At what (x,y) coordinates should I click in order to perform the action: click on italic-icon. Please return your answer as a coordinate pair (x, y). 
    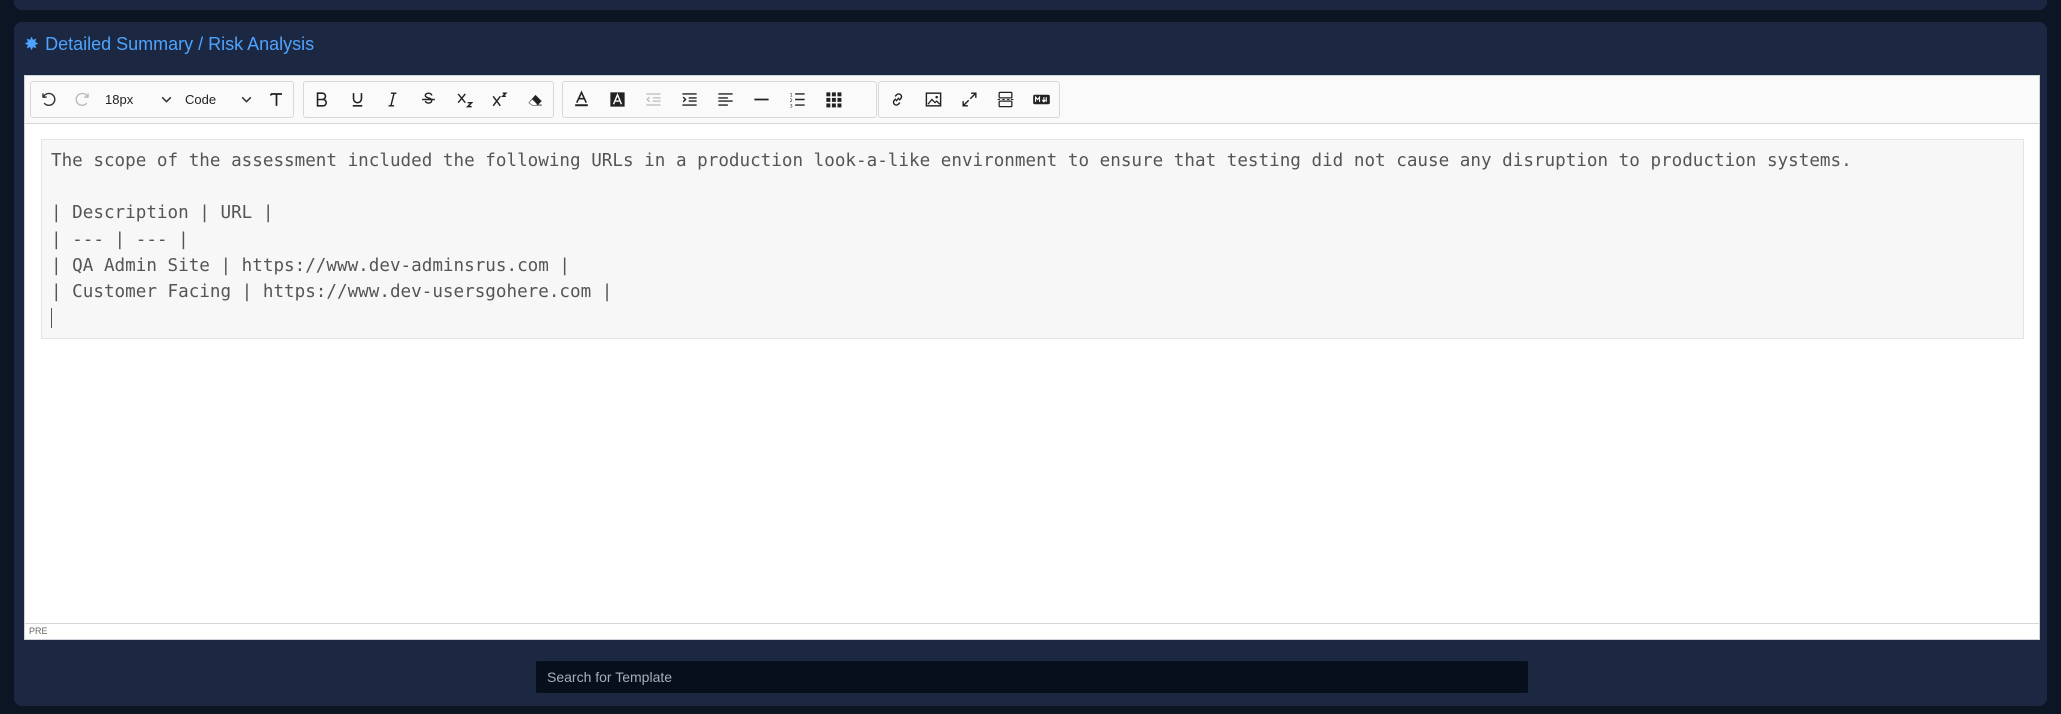
    Looking at the image, I should click on (393, 99).